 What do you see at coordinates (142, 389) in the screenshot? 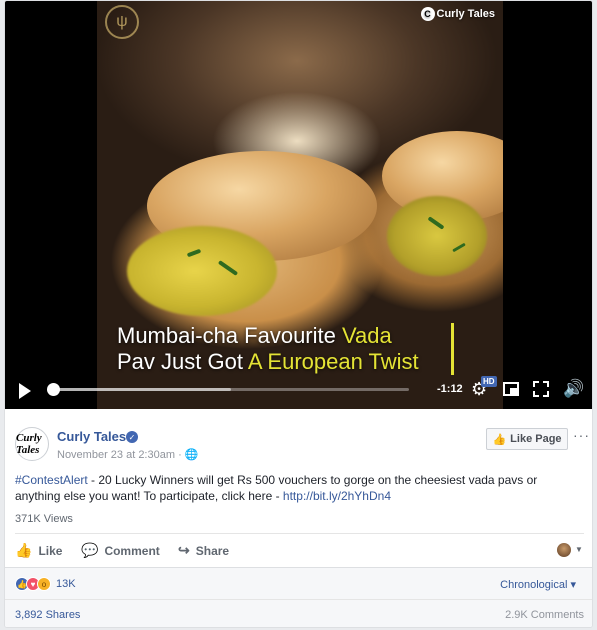
I see `buffer-bar` at bounding box center [142, 389].